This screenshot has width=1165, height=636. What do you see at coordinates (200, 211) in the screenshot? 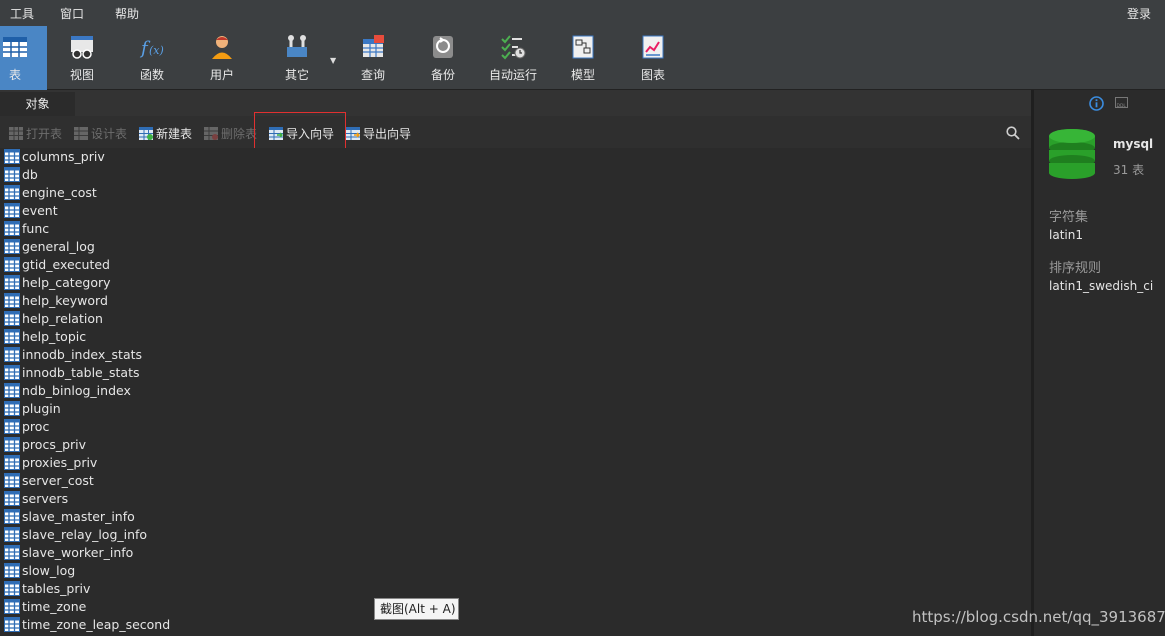
I see `table-row: event` at bounding box center [200, 211].